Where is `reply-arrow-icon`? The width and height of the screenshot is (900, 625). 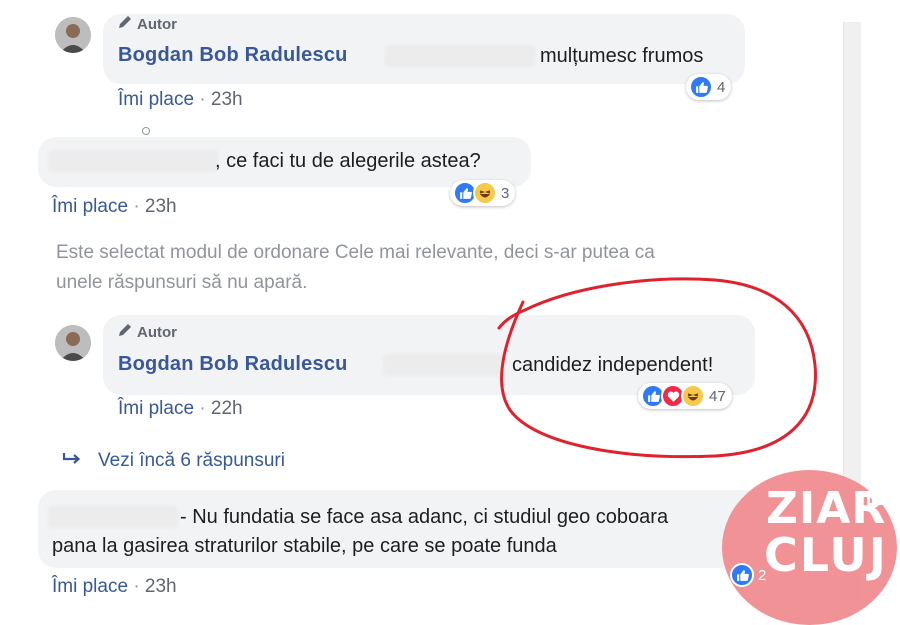
reply-arrow-icon is located at coordinates (72, 461).